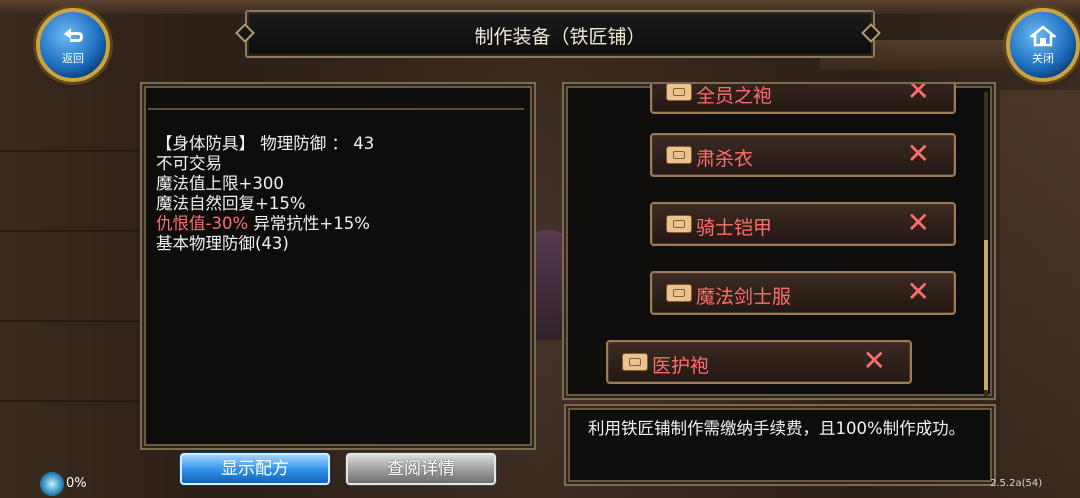 The height and width of the screenshot is (498, 1080). I want to click on title-bar: 制作装备（铁匠铺）, so click(560, 34).